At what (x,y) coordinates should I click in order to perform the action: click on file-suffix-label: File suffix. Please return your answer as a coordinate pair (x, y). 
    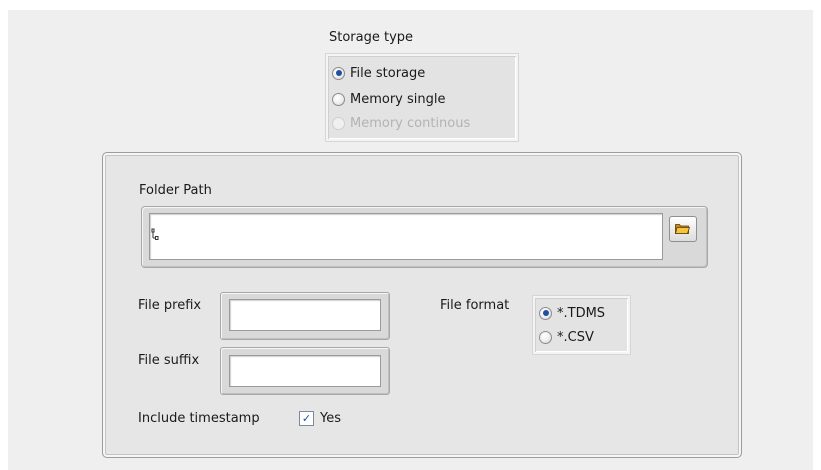
    Looking at the image, I should click on (169, 360).